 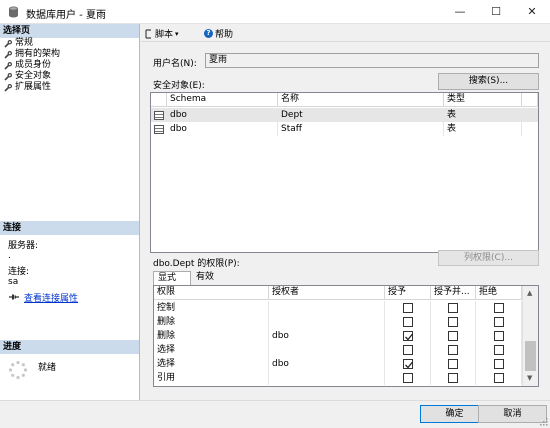 I want to click on select-page-header: 选择页, so click(x=69, y=31).